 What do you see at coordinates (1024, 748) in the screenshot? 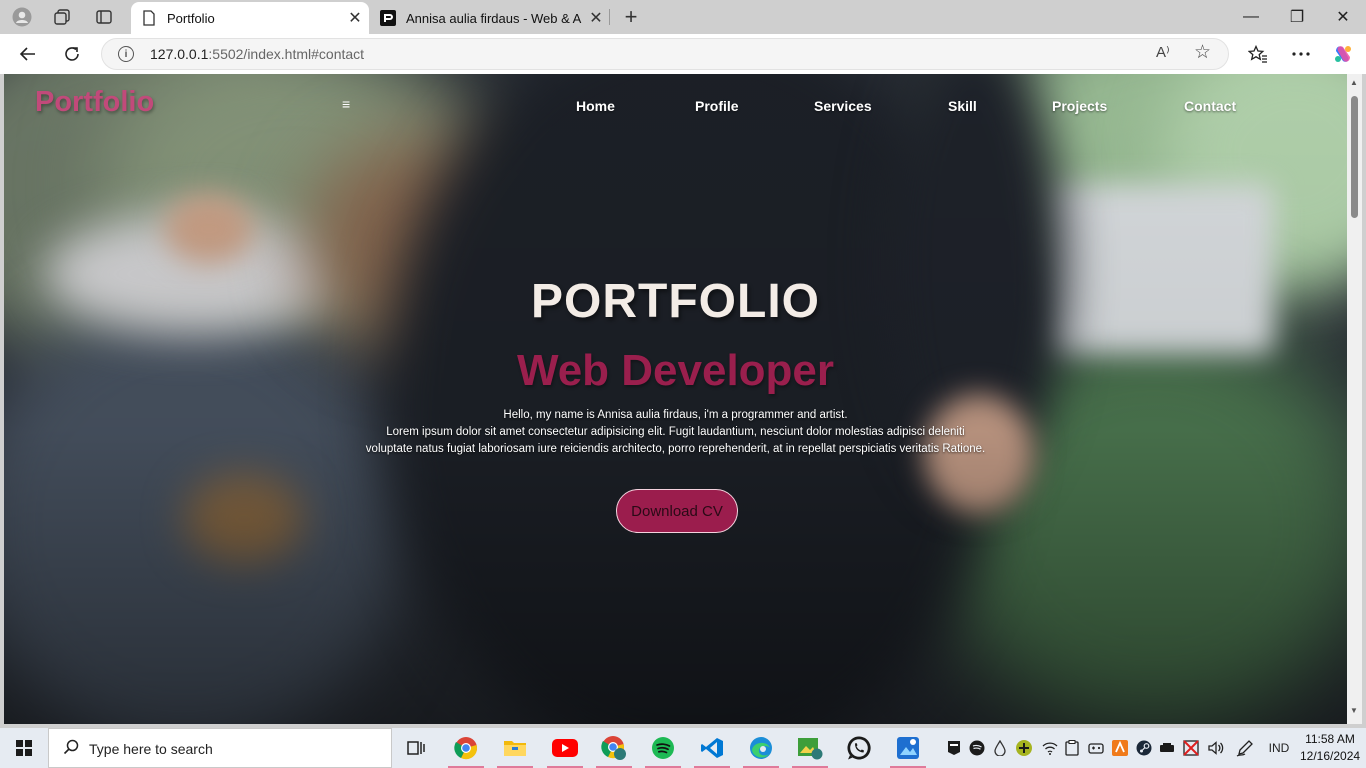
I see `update-badge-icon` at bounding box center [1024, 748].